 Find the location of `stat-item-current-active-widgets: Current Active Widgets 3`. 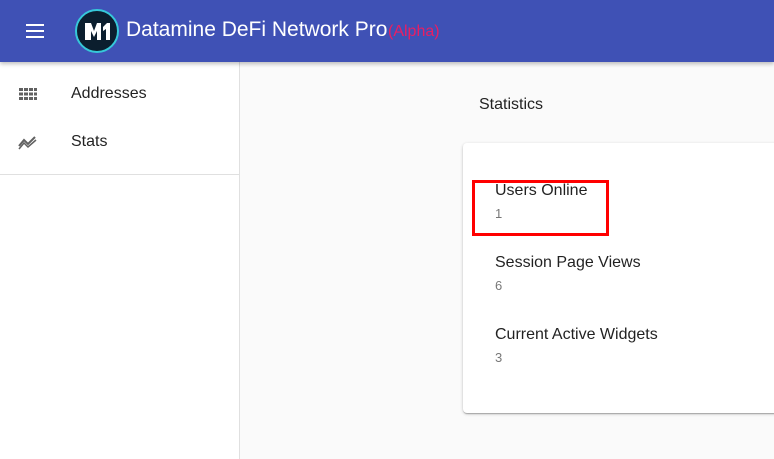

stat-item-current-active-widgets: Current Active Widgets 3 is located at coordinates (576, 346).